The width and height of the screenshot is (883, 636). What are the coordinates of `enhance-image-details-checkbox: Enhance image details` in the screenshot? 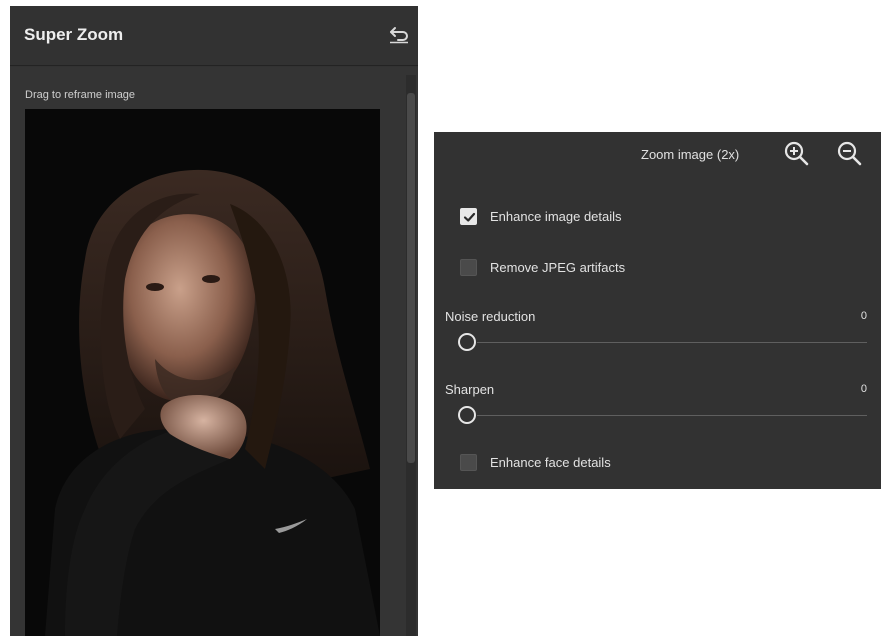 It's located at (541, 216).